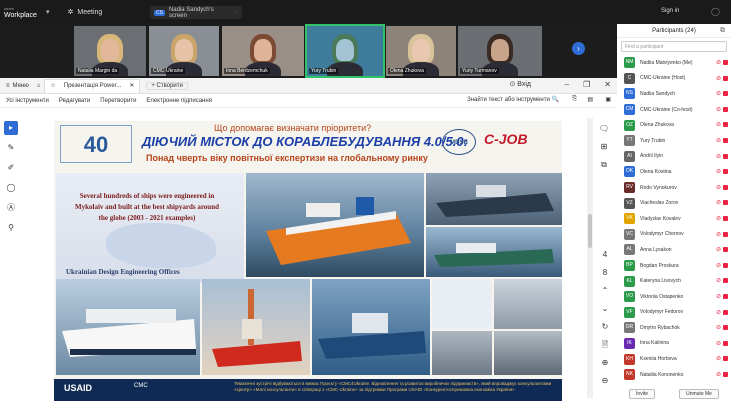  Describe the element at coordinates (642, 394) in the screenshot. I see `invite-button: Invite` at that location.